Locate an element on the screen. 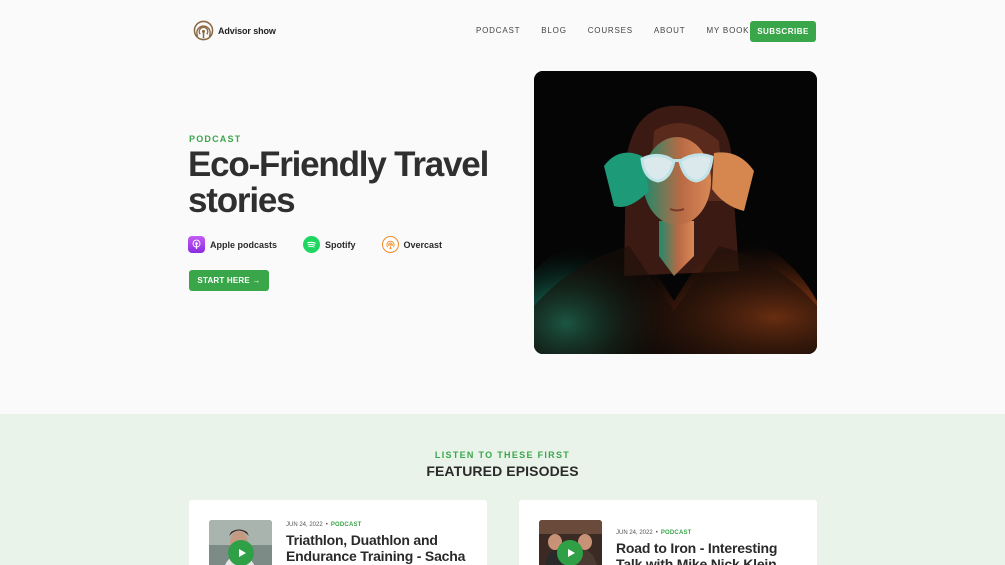 The height and width of the screenshot is (565, 1005). main-nav: PODCAST BLOG COURSES ABOUT MY BOOK is located at coordinates (623, 30).